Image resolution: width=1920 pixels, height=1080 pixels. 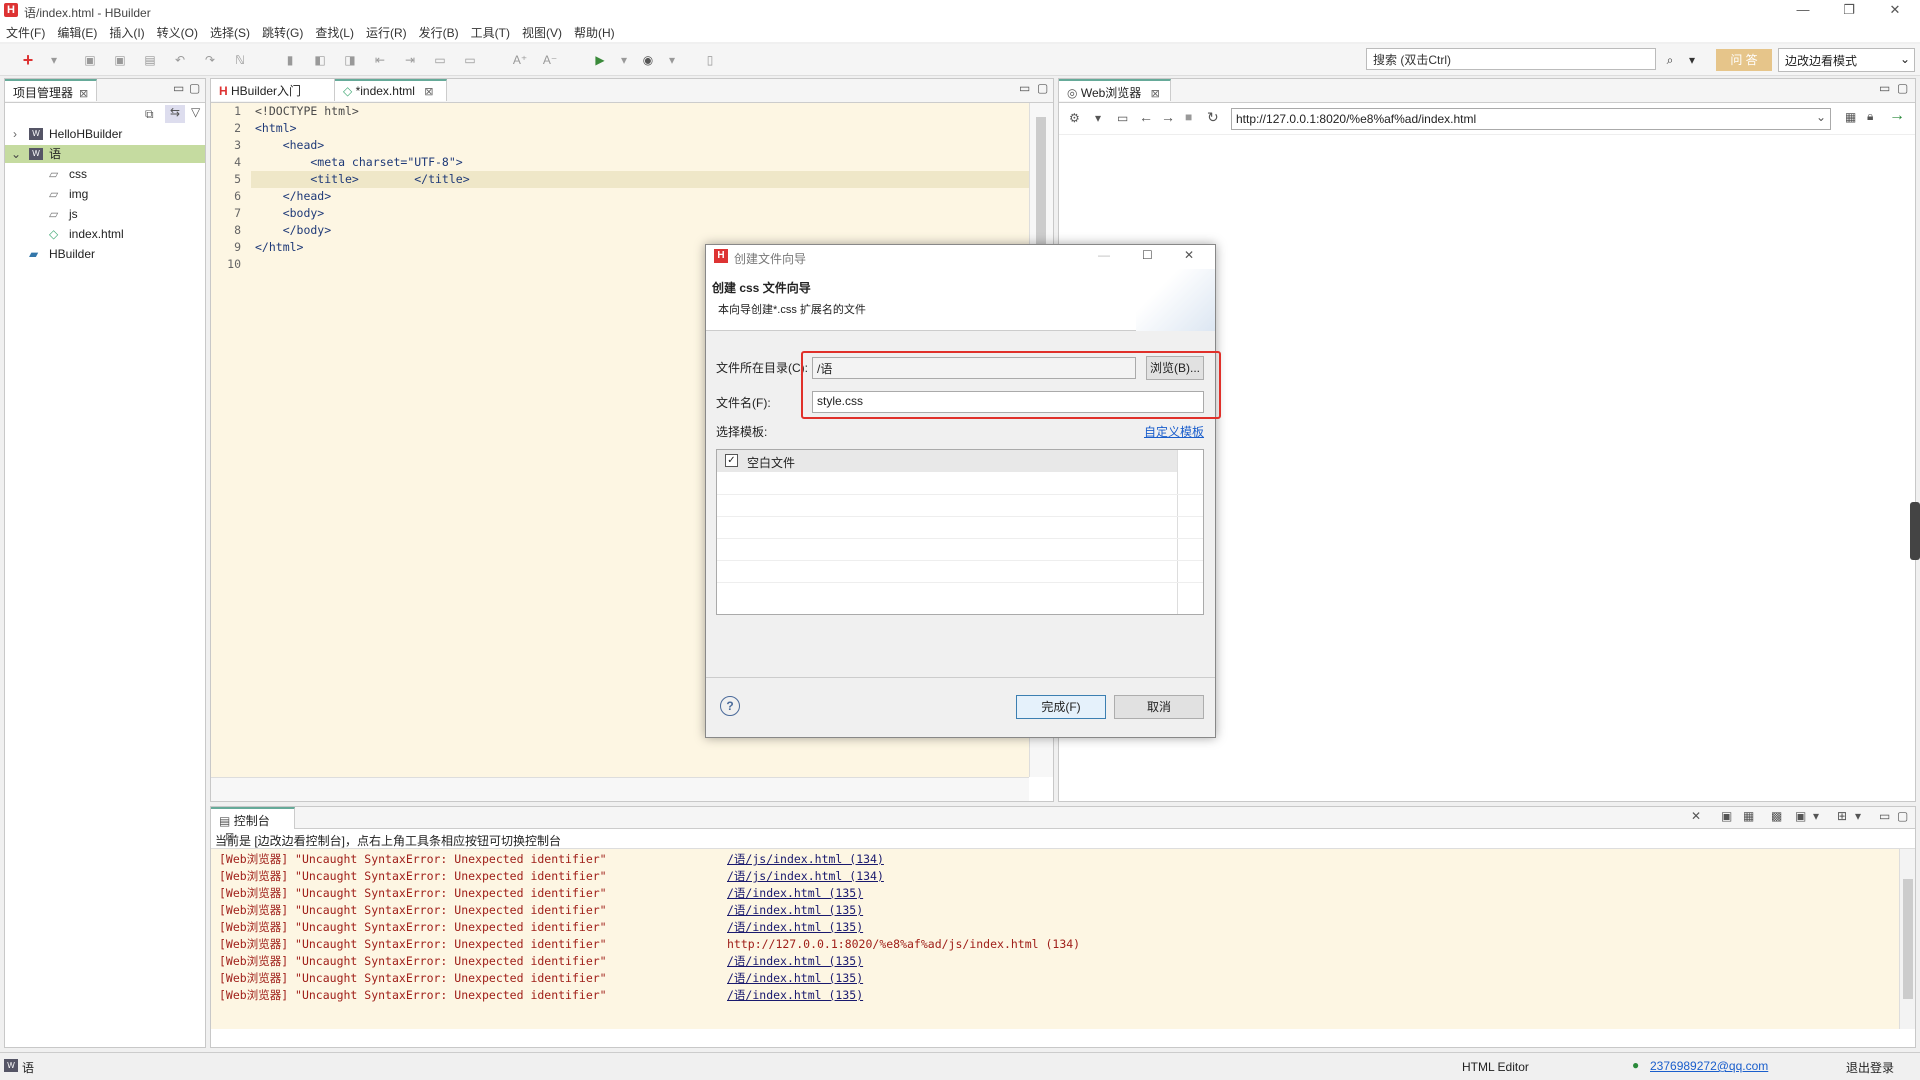 What do you see at coordinates (1870, 1067) in the screenshot?
I see `status-logout-link: 退出登录` at bounding box center [1870, 1067].